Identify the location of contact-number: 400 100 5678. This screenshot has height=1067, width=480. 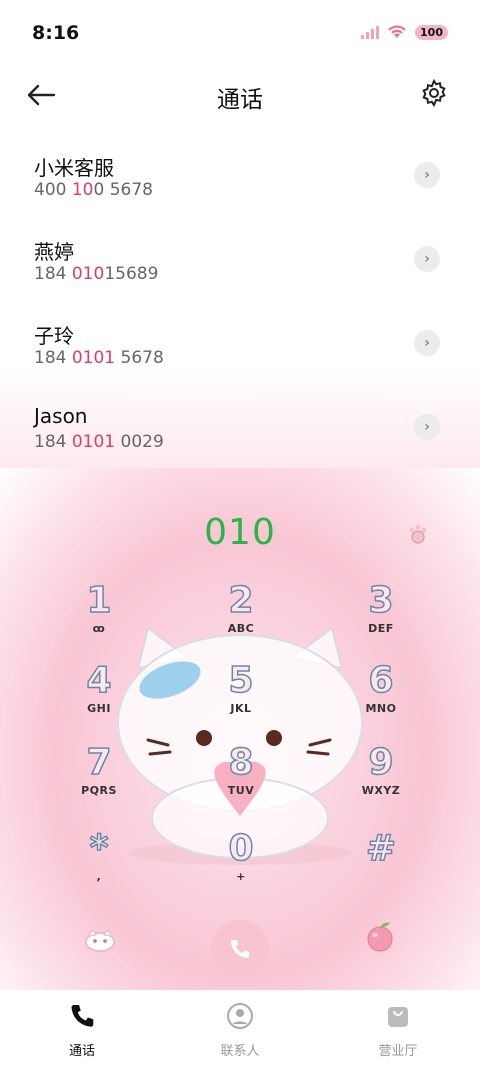
(93, 190).